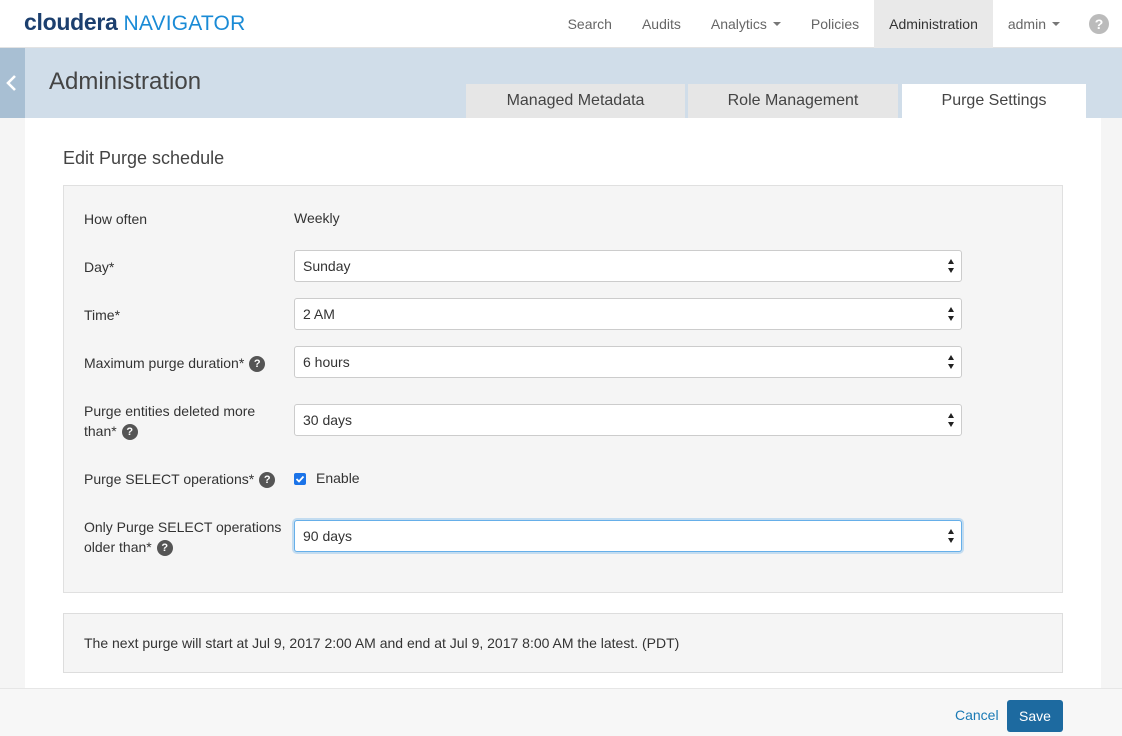 This screenshot has height=736, width=1122. I want to click on nav-user-label: admin, so click(1026, 24).